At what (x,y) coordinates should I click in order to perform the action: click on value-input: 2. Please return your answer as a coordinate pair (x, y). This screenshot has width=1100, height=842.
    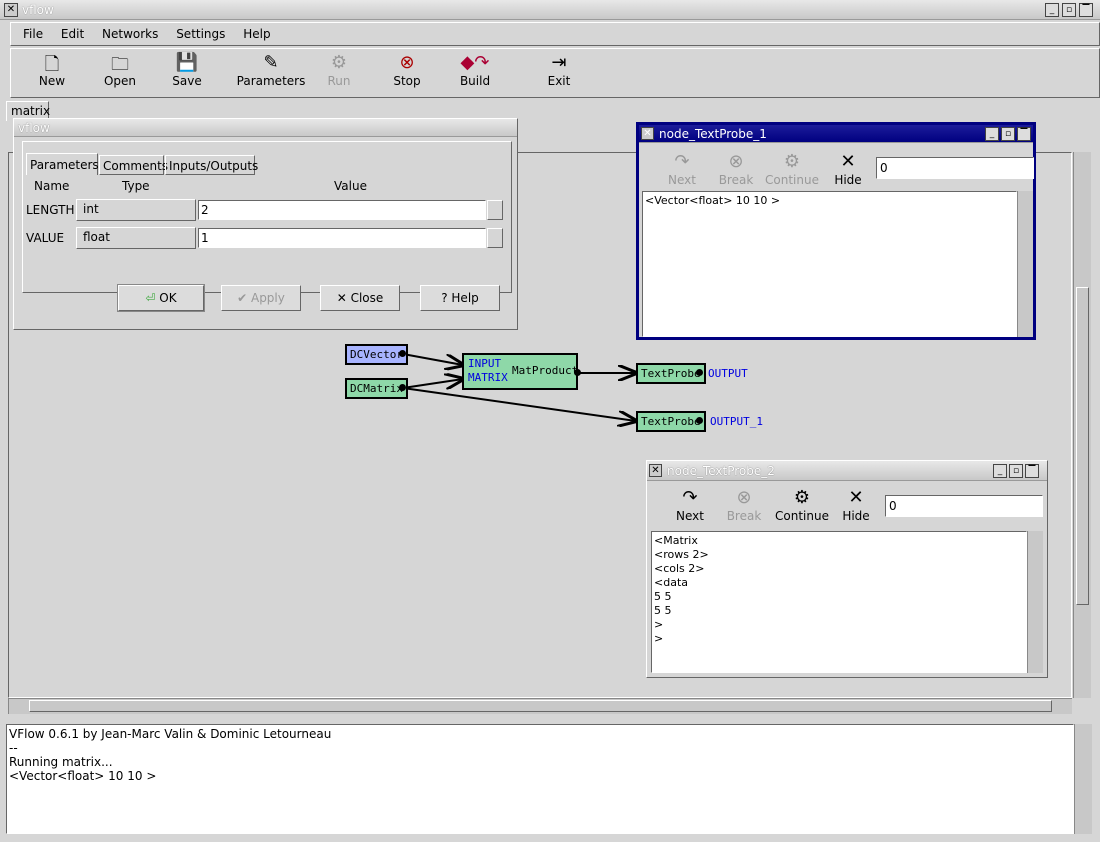
    Looking at the image, I should click on (342, 210).